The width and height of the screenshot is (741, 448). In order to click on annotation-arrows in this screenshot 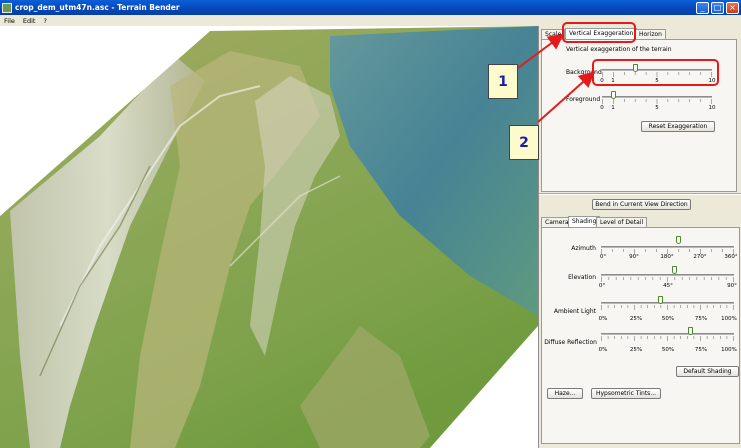, I will do `click(556, 78)`.